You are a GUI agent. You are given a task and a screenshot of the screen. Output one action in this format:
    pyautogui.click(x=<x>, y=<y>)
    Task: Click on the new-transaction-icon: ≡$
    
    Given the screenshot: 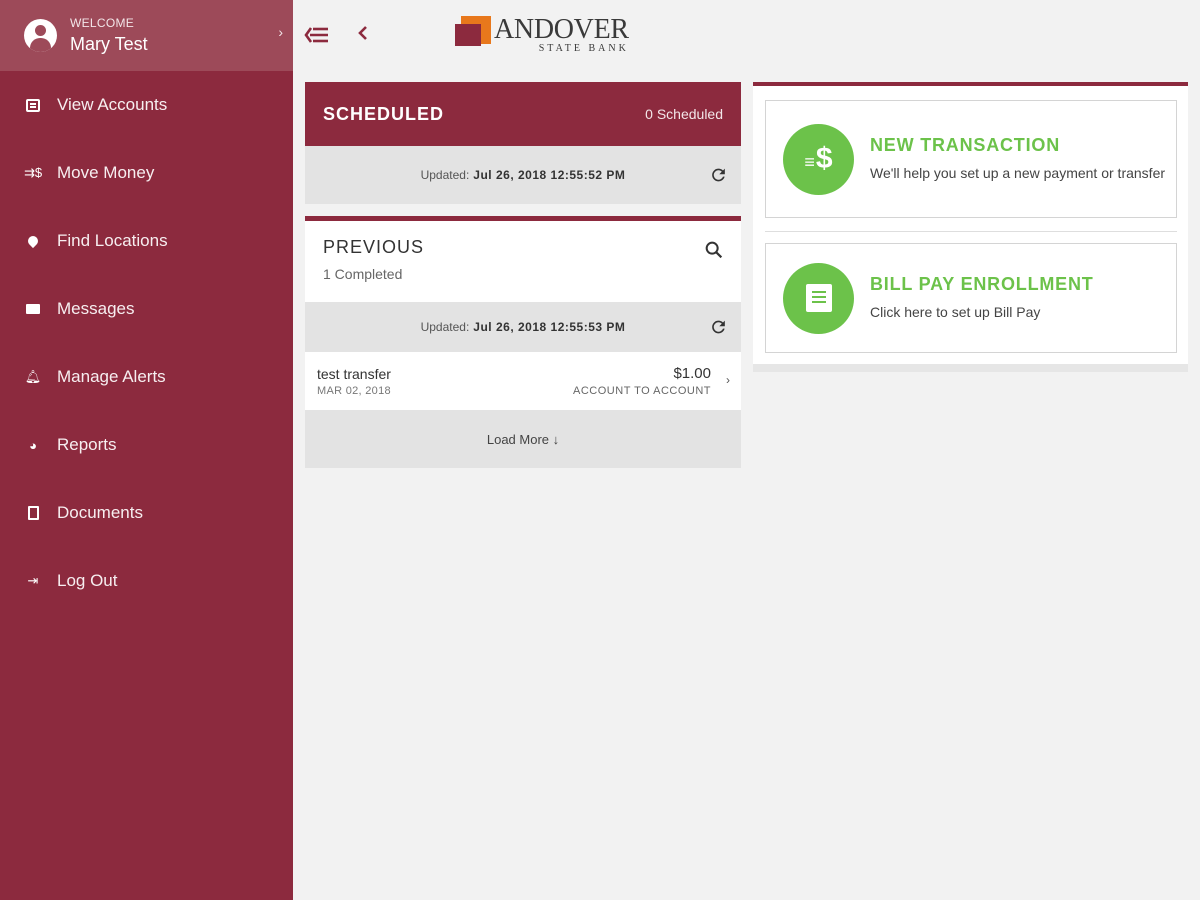 What is the action you would take?
    pyautogui.click(x=818, y=159)
    